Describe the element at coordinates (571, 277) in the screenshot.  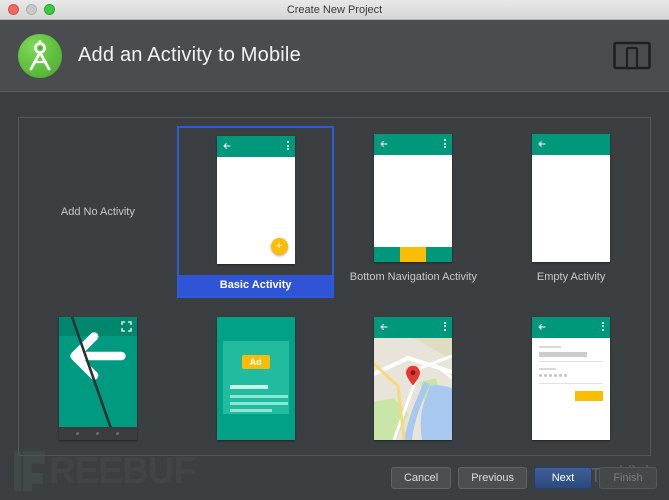
I see `activity-label: Empty Activity` at that location.